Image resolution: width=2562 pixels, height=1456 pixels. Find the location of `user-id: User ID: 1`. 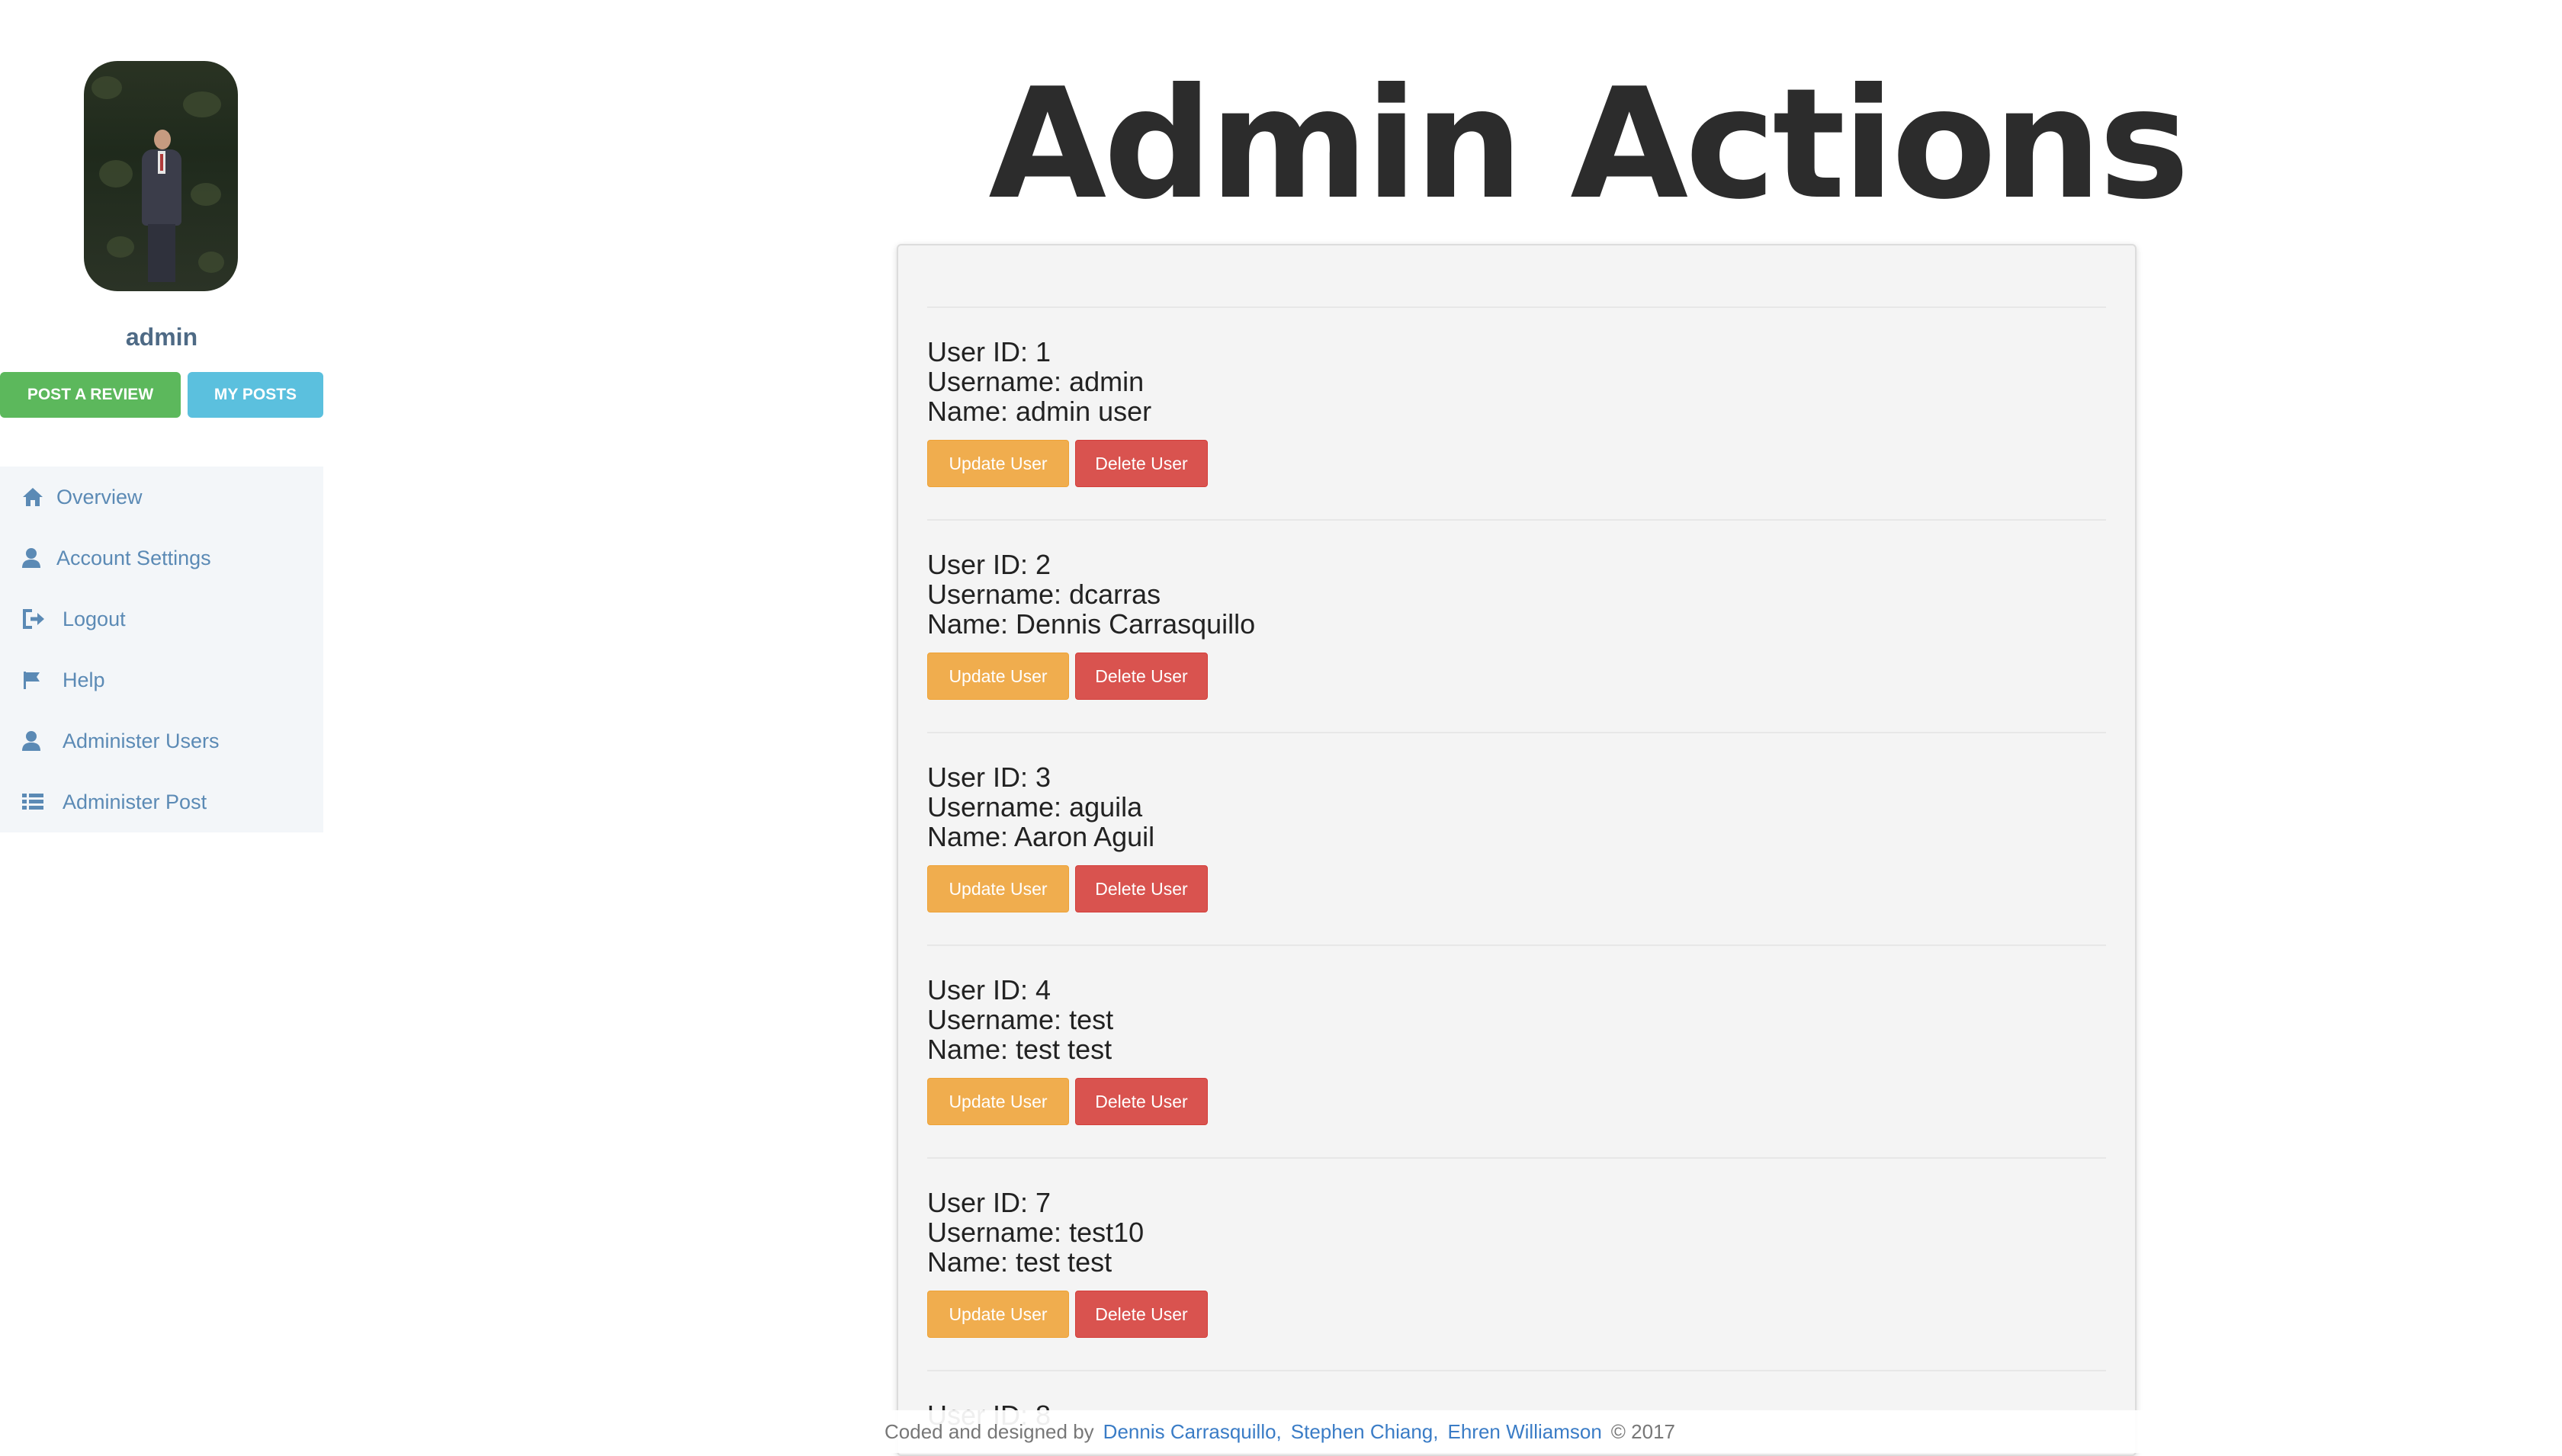

user-id: User ID: 1 is located at coordinates (989, 351).